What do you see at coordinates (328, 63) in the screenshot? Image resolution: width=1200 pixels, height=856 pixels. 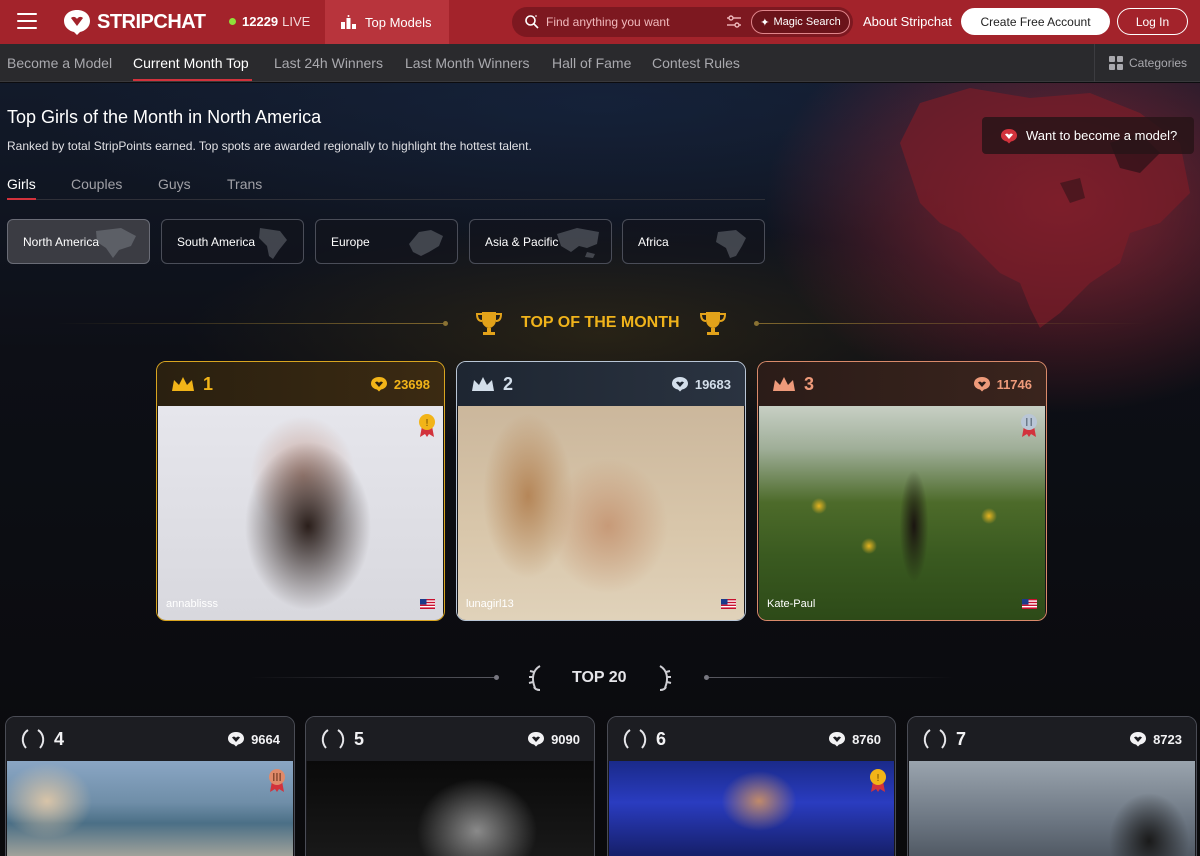 I see `nav-last-24h-winners: Last 24h Winners` at bounding box center [328, 63].